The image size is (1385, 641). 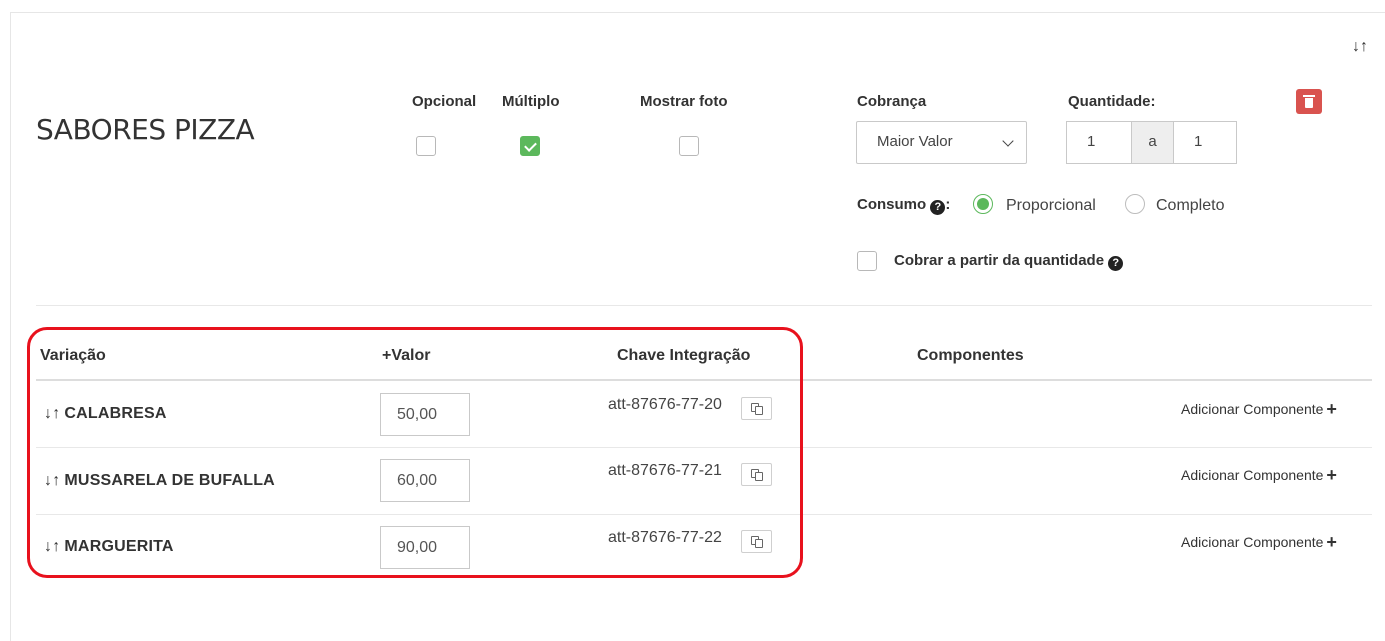 What do you see at coordinates (530, 146) in the screenshot?
I see `multiplo-checkbox` at bounding box center [530, 146].